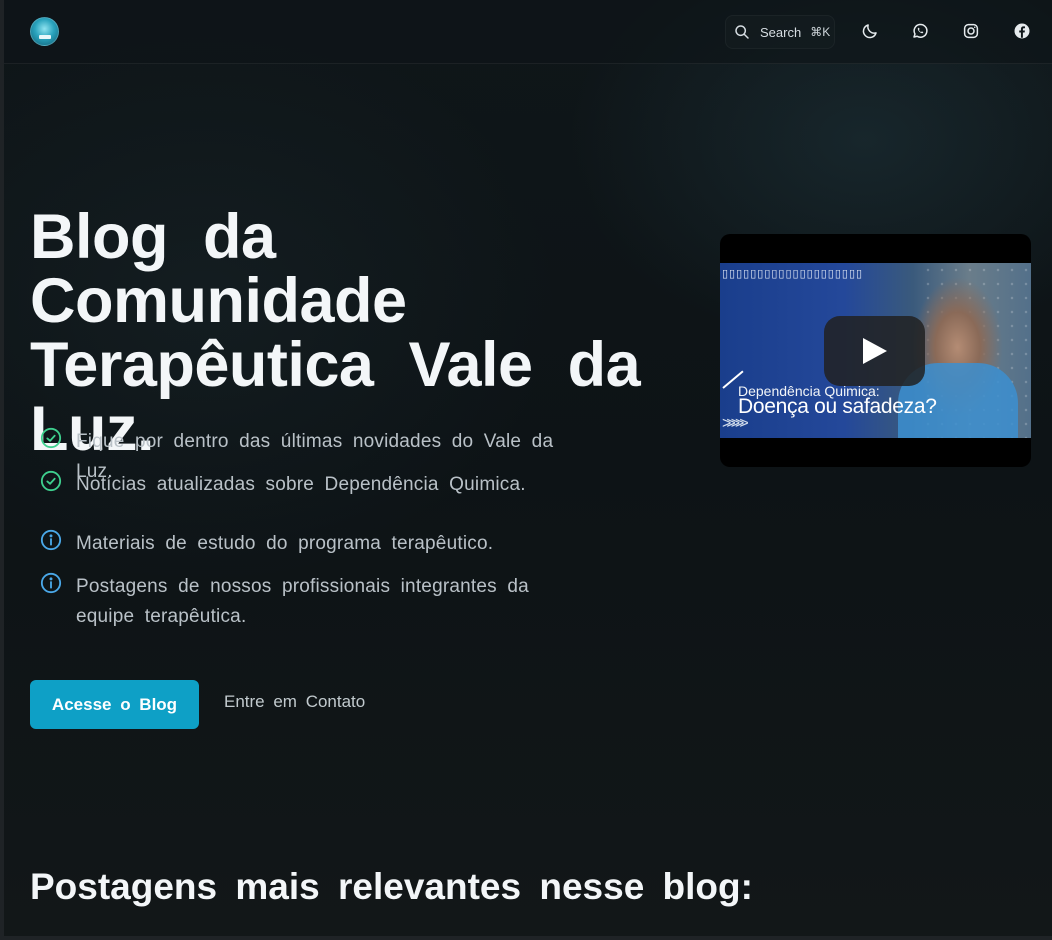 This screenshot has height=940, width=1052. What do you see at coordinates (793, 273) in the screenshot?
I see `video-channel-text: ▯▯▯▯▯▯▯▯▯▯▯▯▯▯▯▯▯▯▯▯` at bounding box center [793, 273].